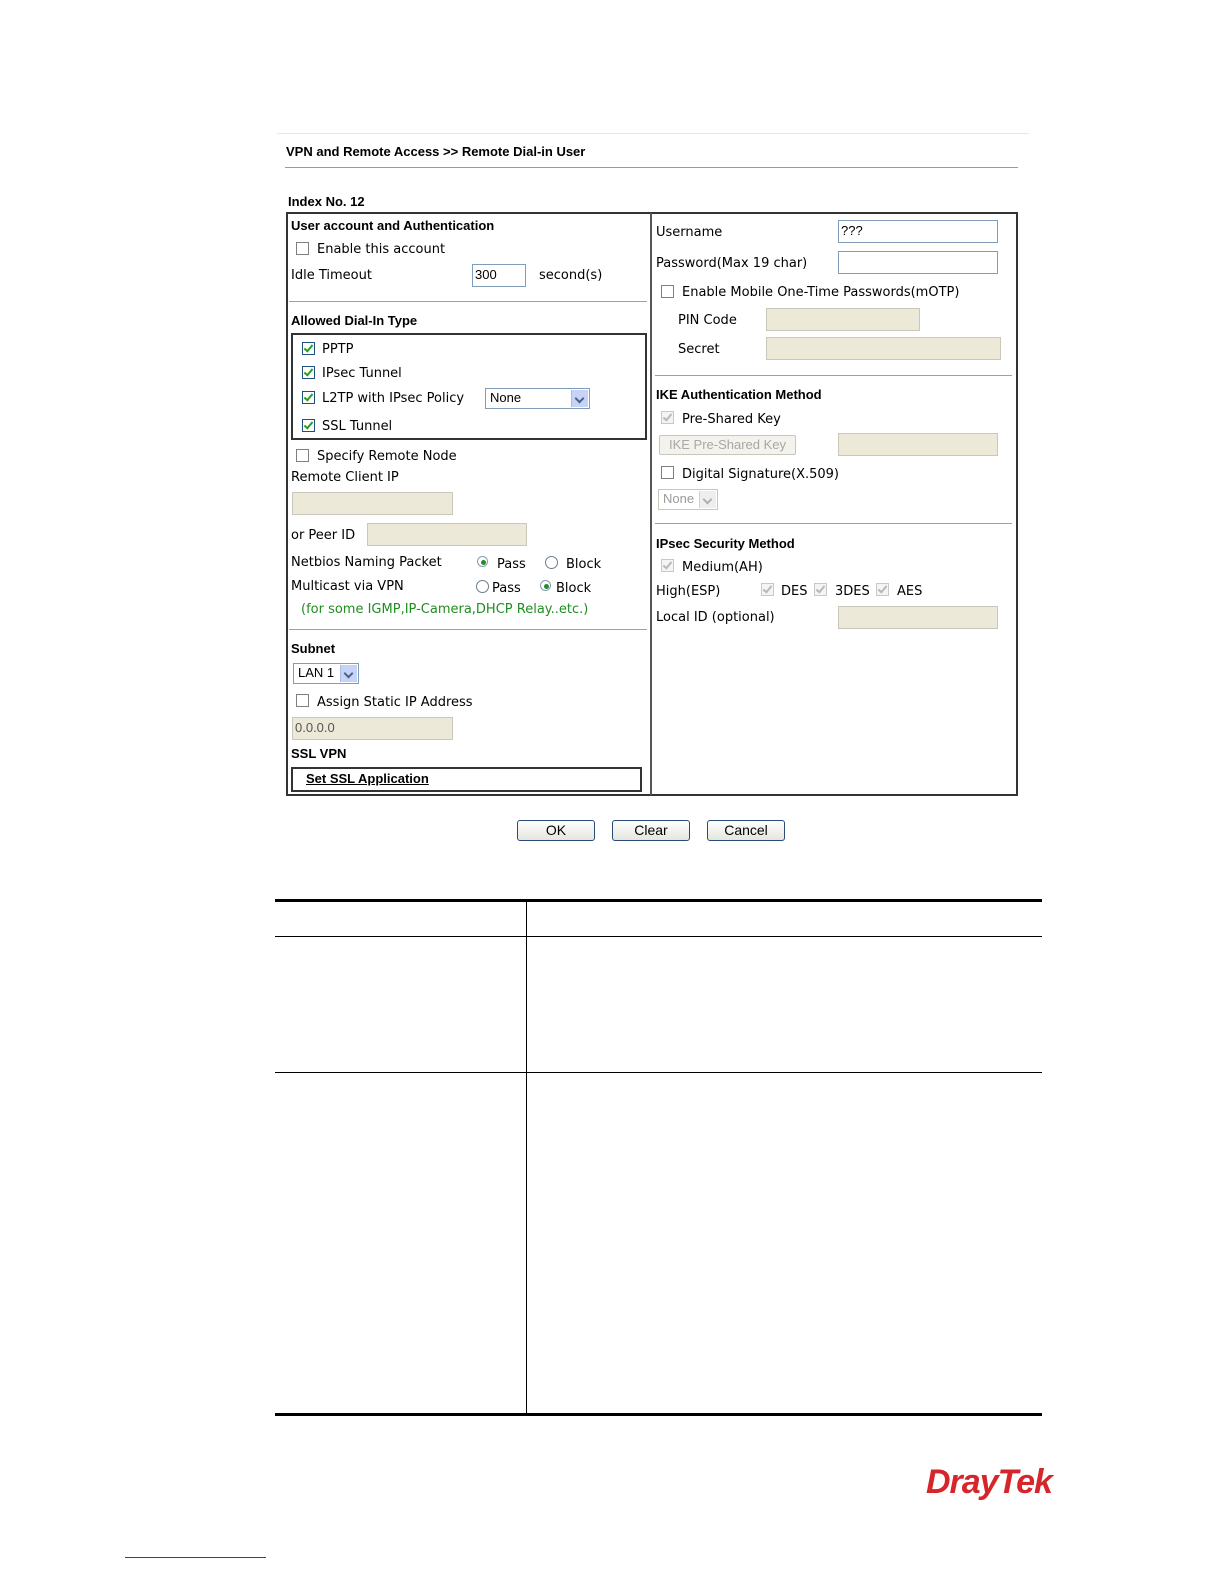 Image resolution: width=1224 pixels, height=1584 pixels. What do you see at coordinates (658, 900) in the screenshot?
I see `table-top-rule` at bounding box center [658, 900].